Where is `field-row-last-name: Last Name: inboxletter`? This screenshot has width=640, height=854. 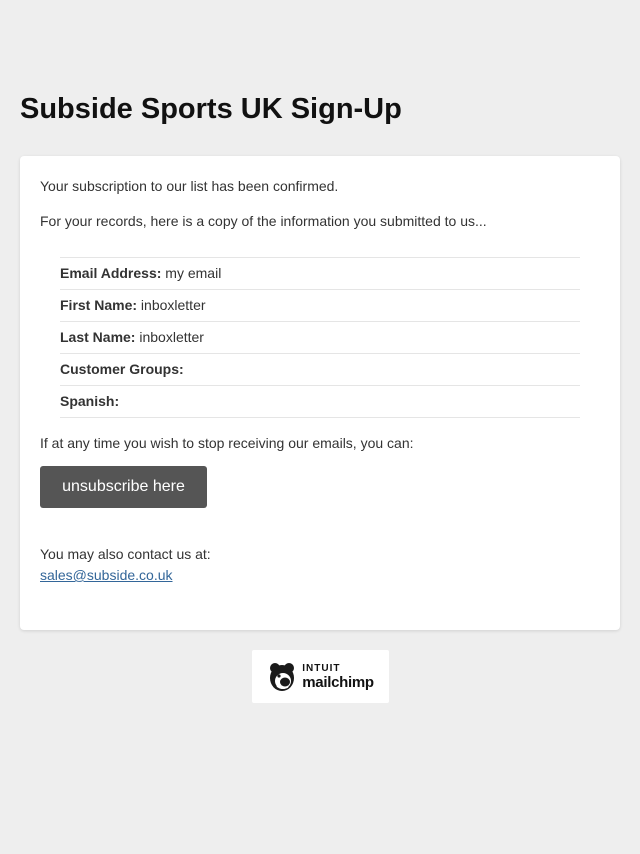
field-row-last-name: Last Name: inboxletter is located at coordinates (320, 338).